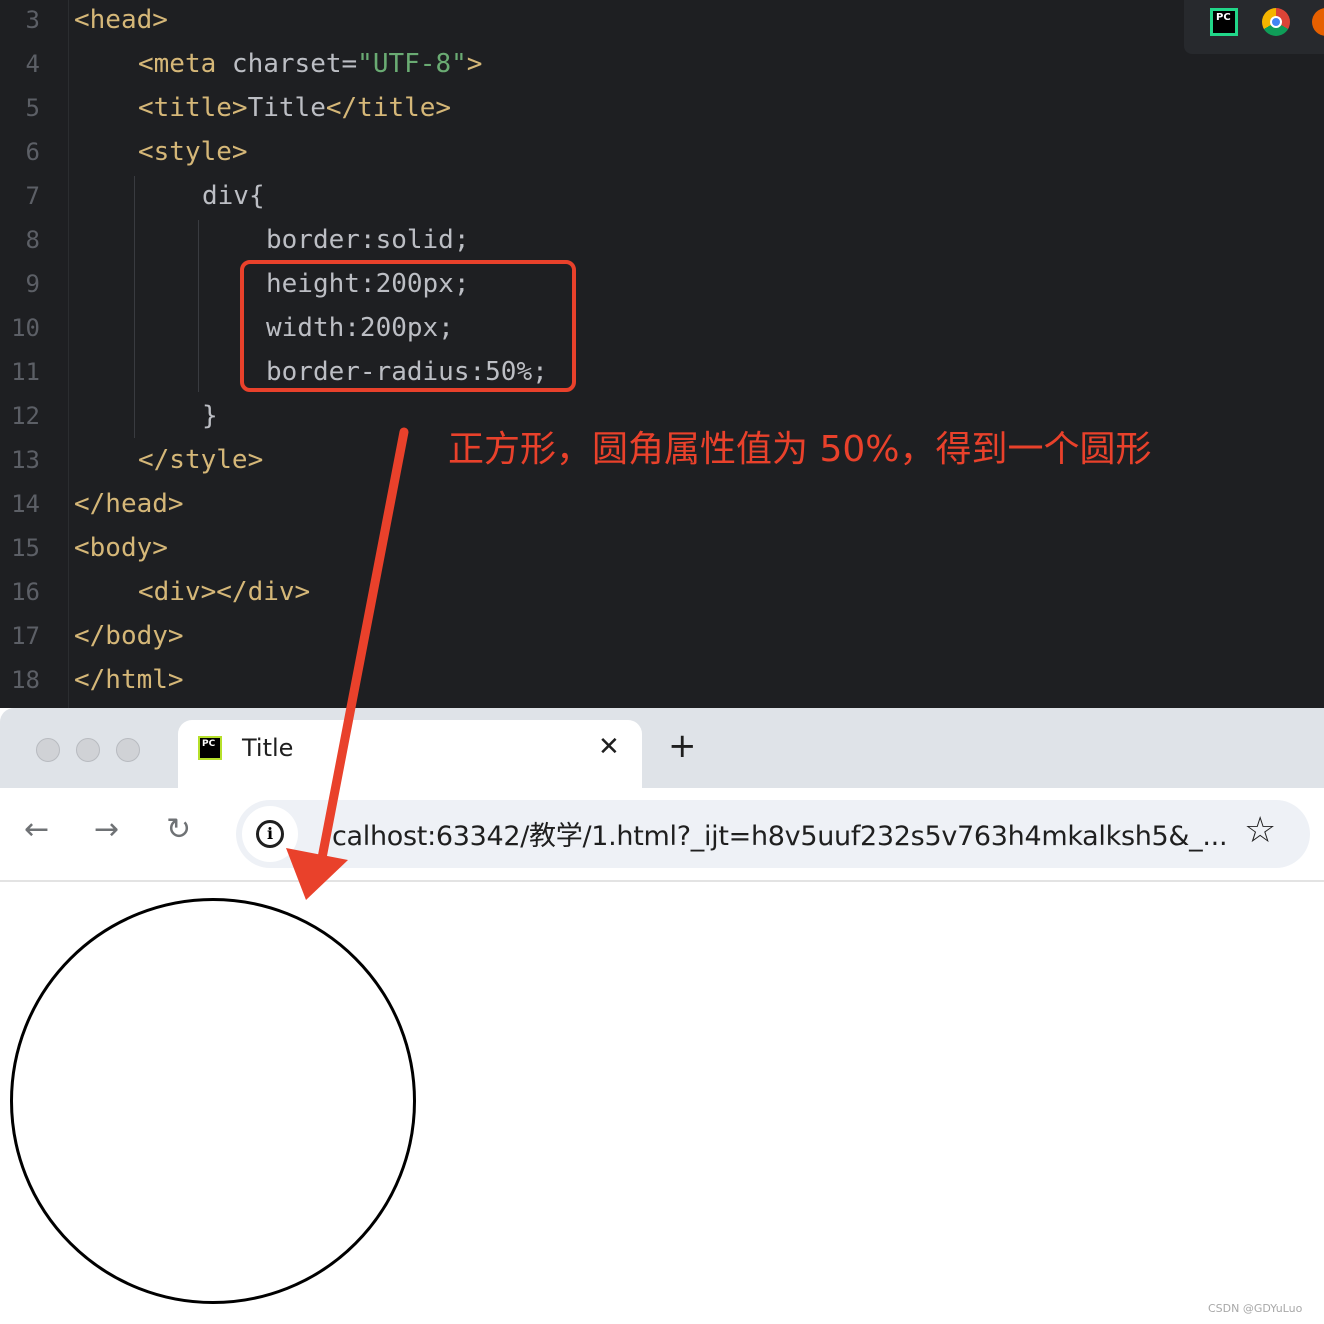  I want to click on code-token: </style>, so click(201, 460).